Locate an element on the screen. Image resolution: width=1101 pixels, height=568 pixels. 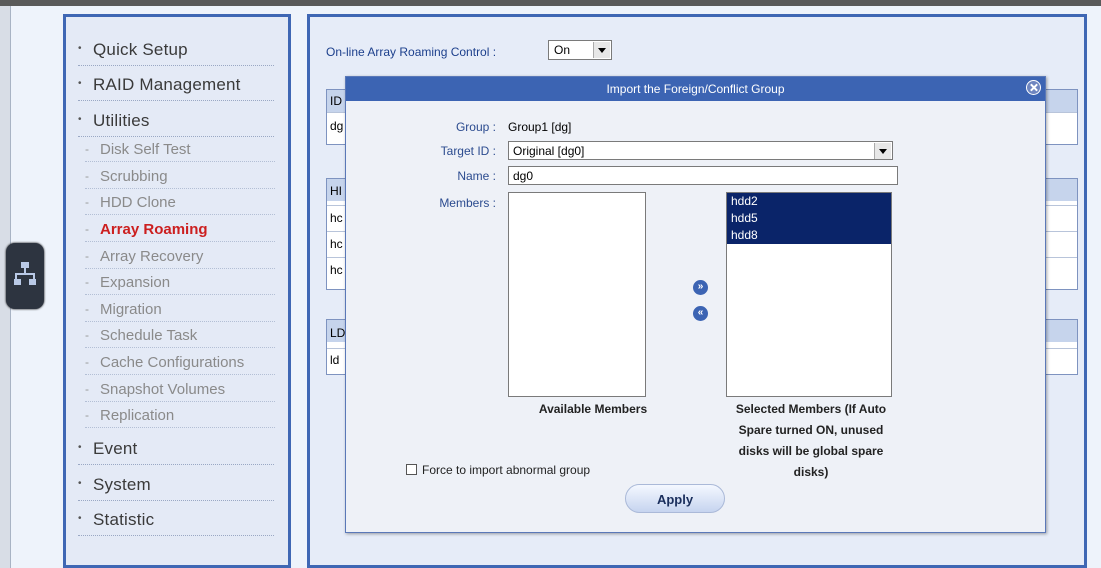
add-member-button: » is located at coordinates (700, 287).